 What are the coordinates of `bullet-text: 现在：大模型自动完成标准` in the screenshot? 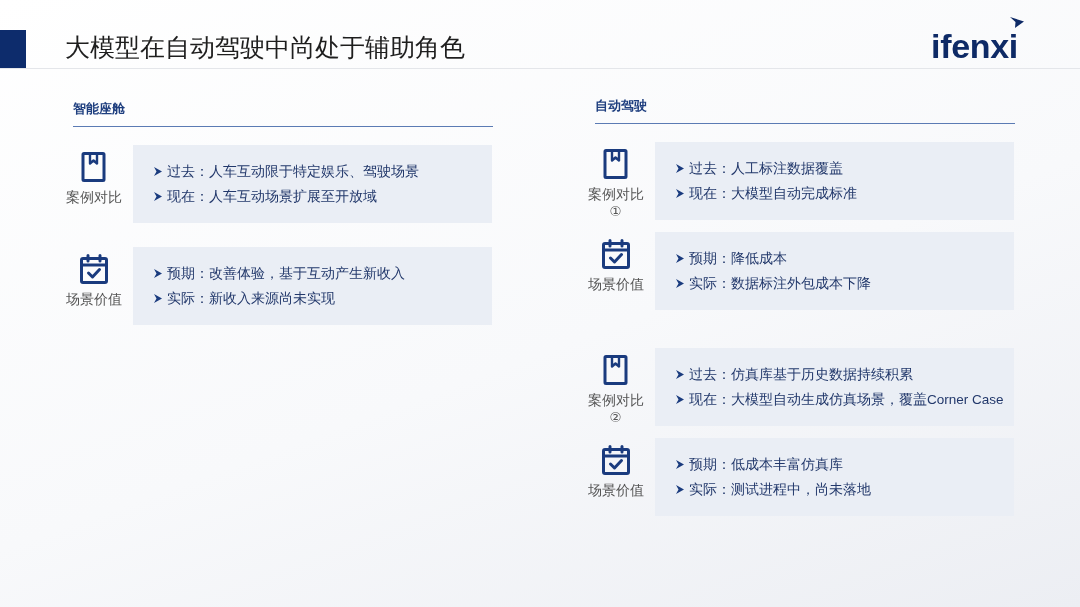 It's located at (773, 194).